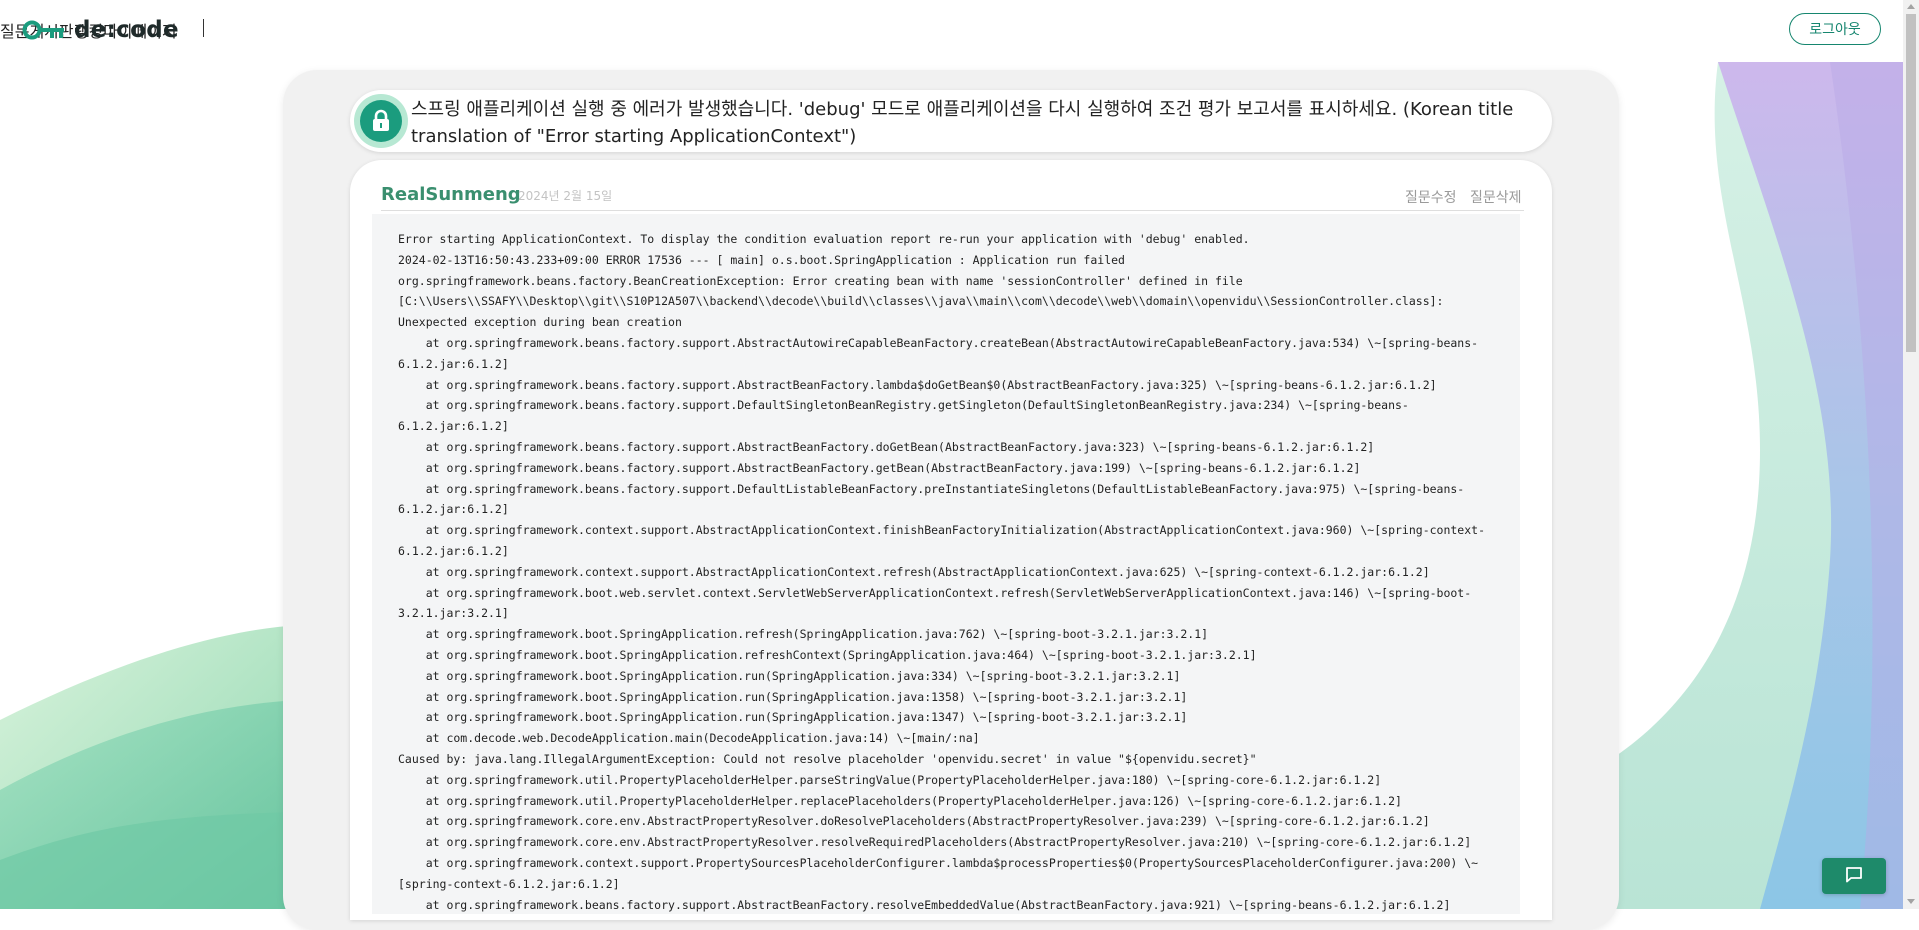 The image size is (1919, 930). I want to click on post-author: RealSunmeng, so click(451, 194).